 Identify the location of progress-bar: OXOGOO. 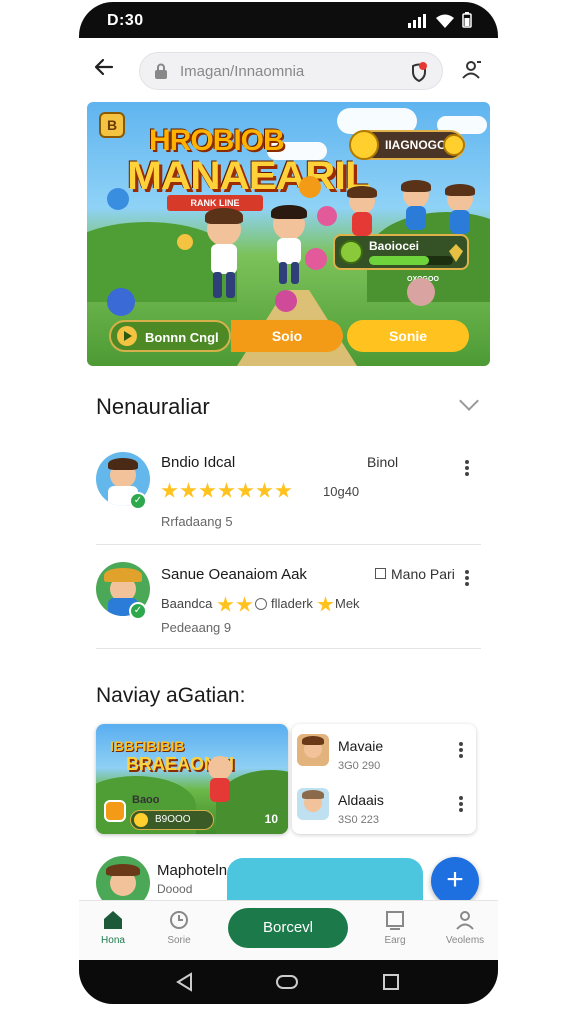
(411, 269).